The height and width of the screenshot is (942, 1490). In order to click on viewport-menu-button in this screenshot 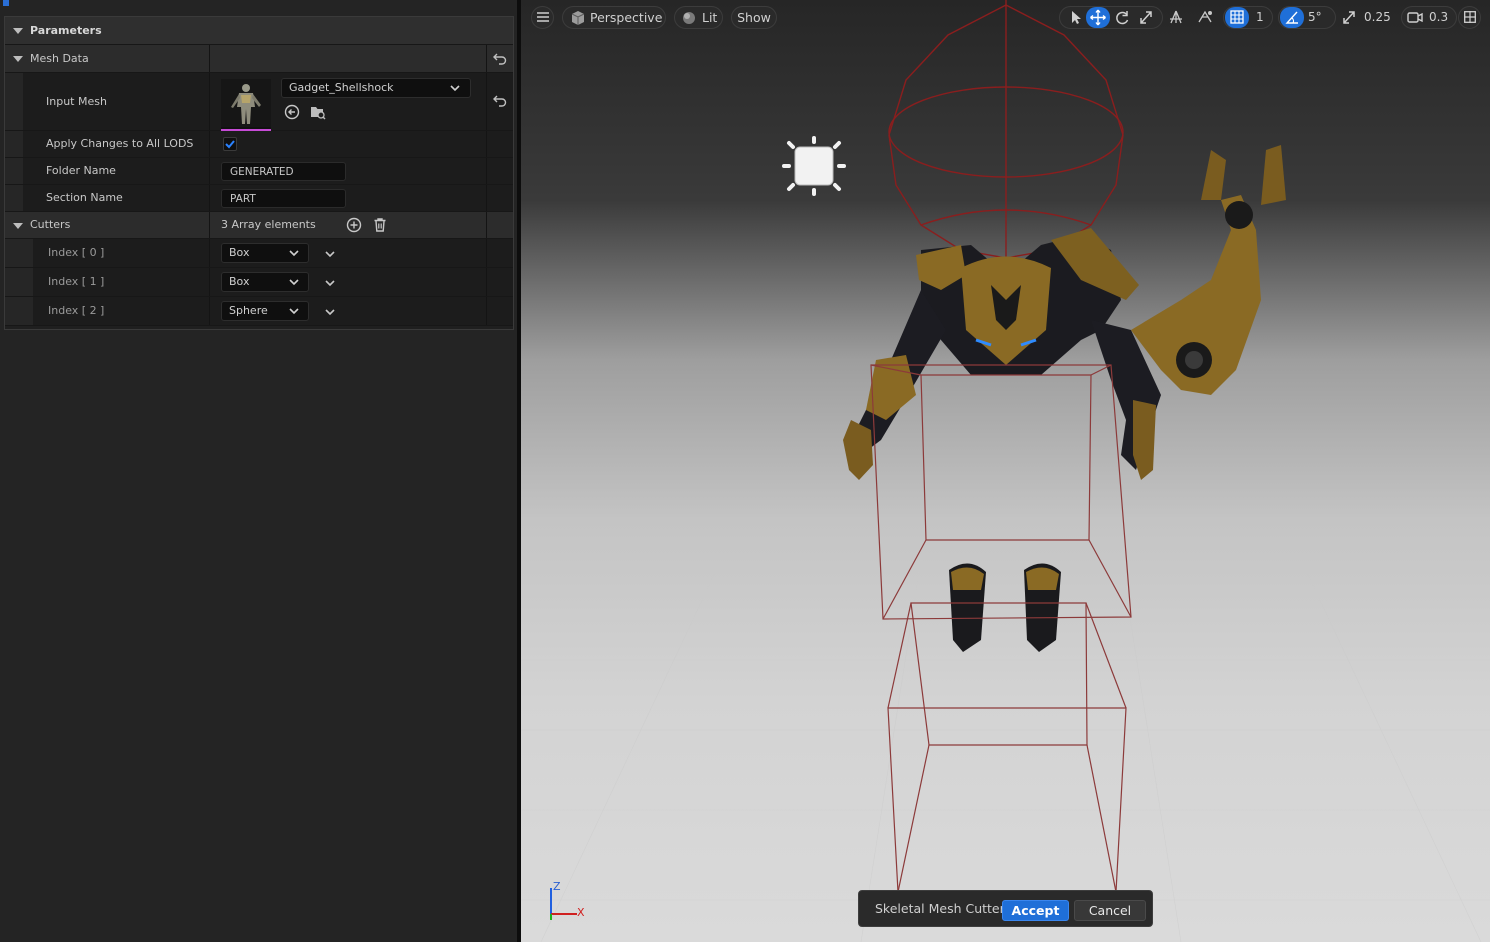, I will do `click(542, 17)`.